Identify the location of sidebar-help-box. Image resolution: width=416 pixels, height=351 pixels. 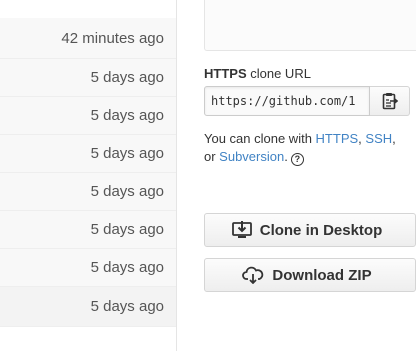
(310, 25).